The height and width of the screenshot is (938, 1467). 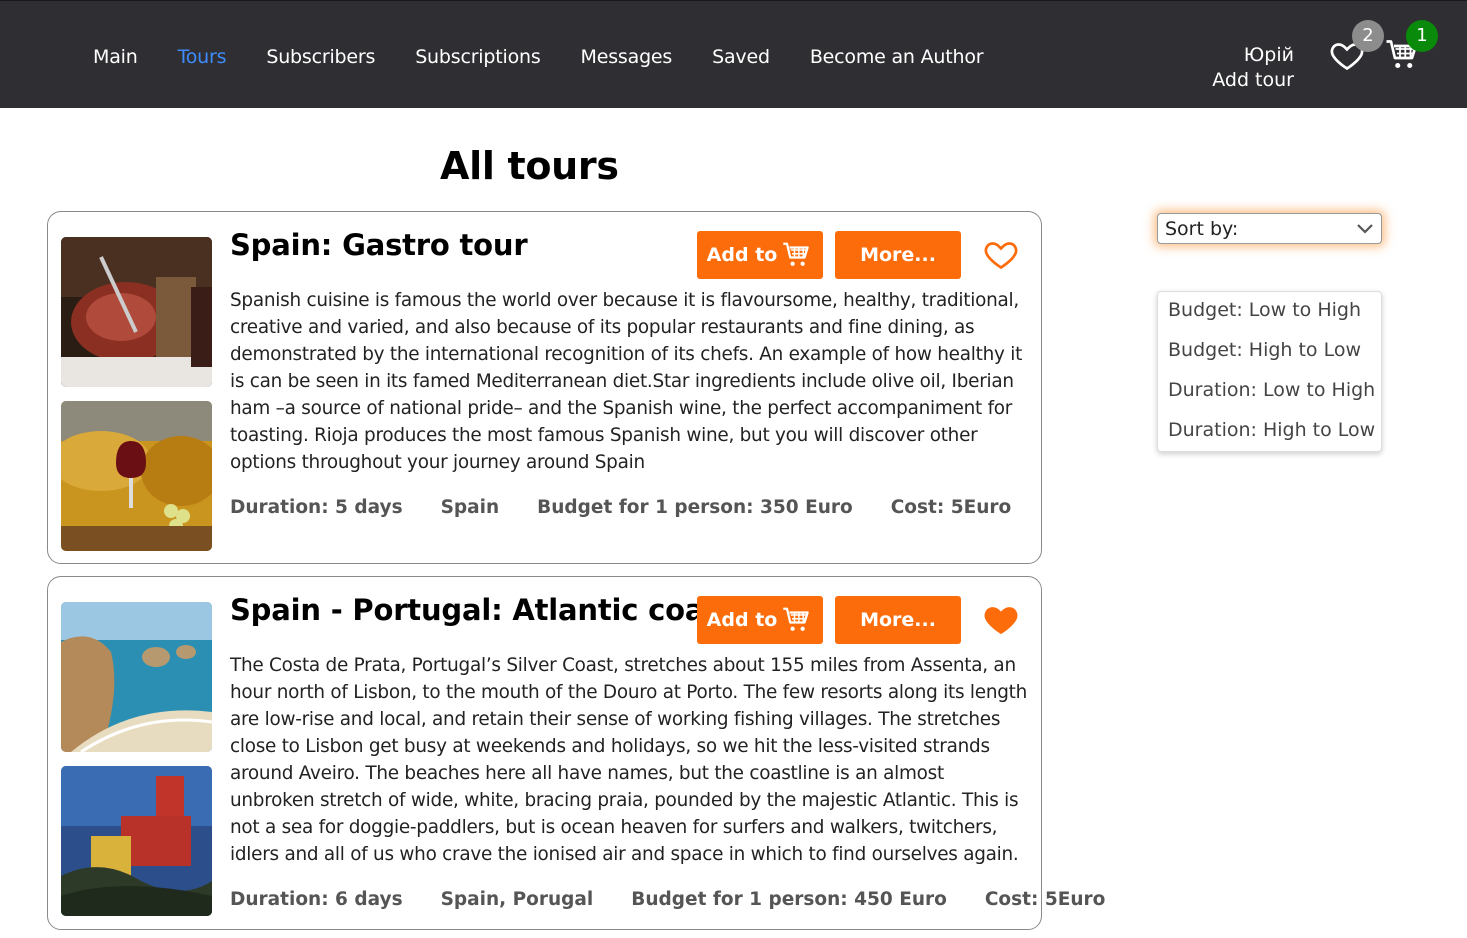 I want to click on tour-image-jamon, so click(x=136, y=312).